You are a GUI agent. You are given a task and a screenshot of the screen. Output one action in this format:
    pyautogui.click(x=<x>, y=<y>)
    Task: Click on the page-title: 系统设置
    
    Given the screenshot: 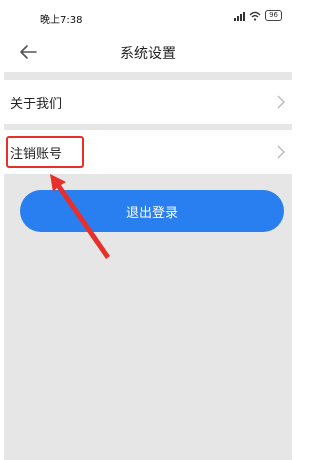 What is the action you would take?
    pyautogui.click(x=148, y=54)
    